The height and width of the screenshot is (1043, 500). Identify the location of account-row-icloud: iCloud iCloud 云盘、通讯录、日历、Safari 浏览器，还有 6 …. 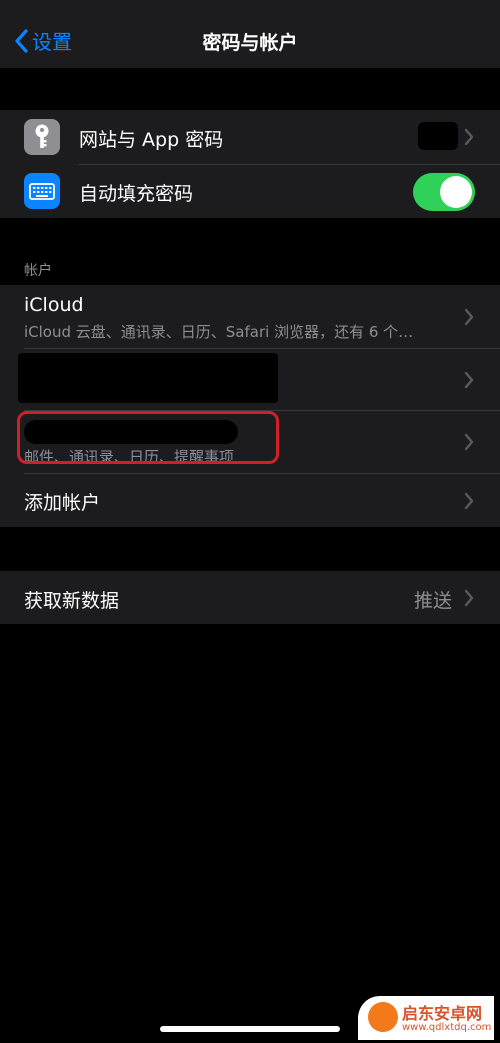
(250, 316).